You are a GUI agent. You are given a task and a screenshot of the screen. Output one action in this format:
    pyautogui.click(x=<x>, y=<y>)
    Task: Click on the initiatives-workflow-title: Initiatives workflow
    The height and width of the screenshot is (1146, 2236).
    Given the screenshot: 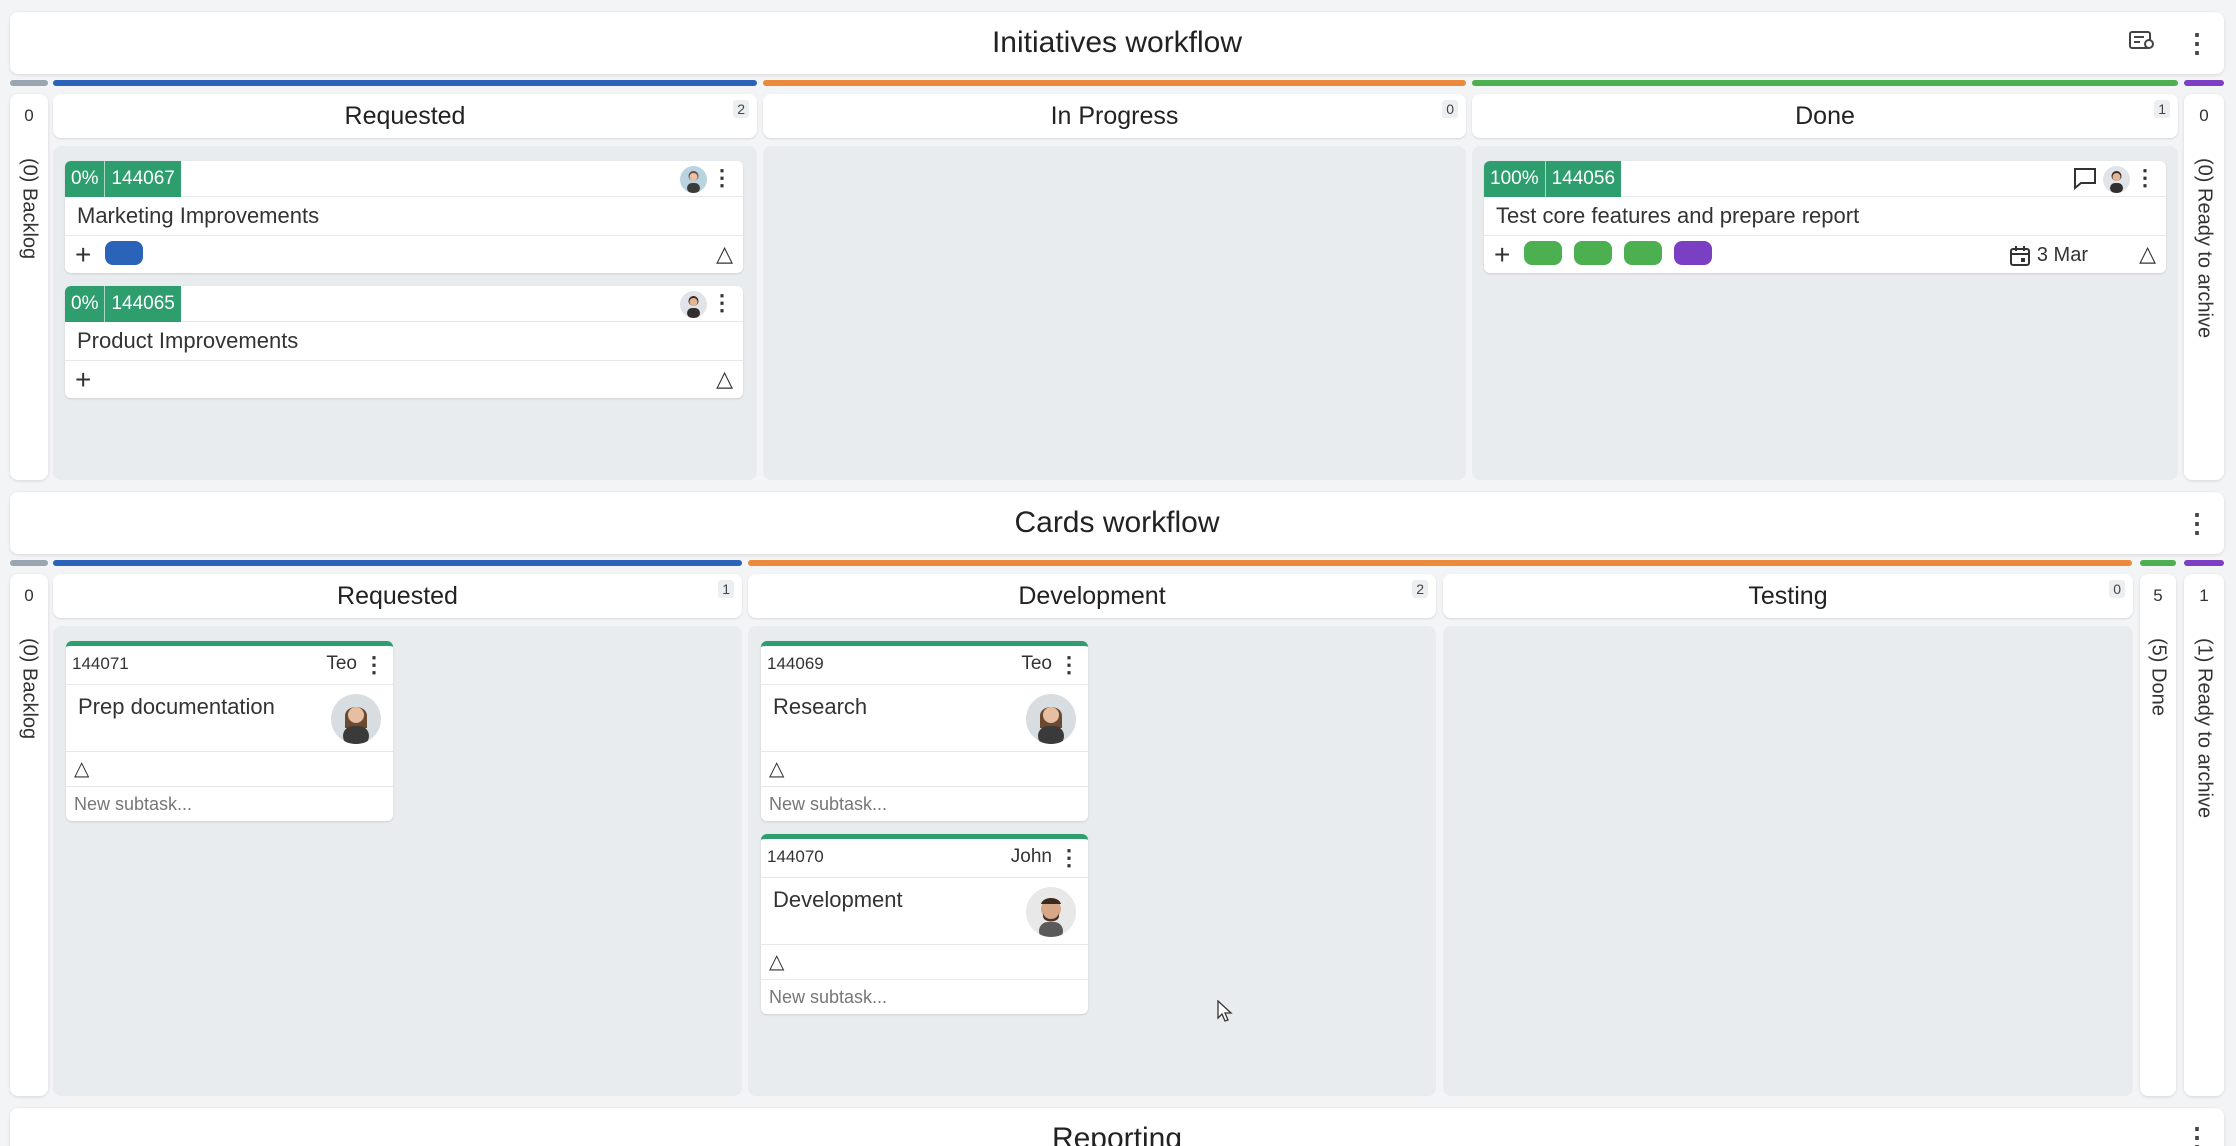 What is the action you would take?
    pyautogui.click(x=1117, y=42)
    